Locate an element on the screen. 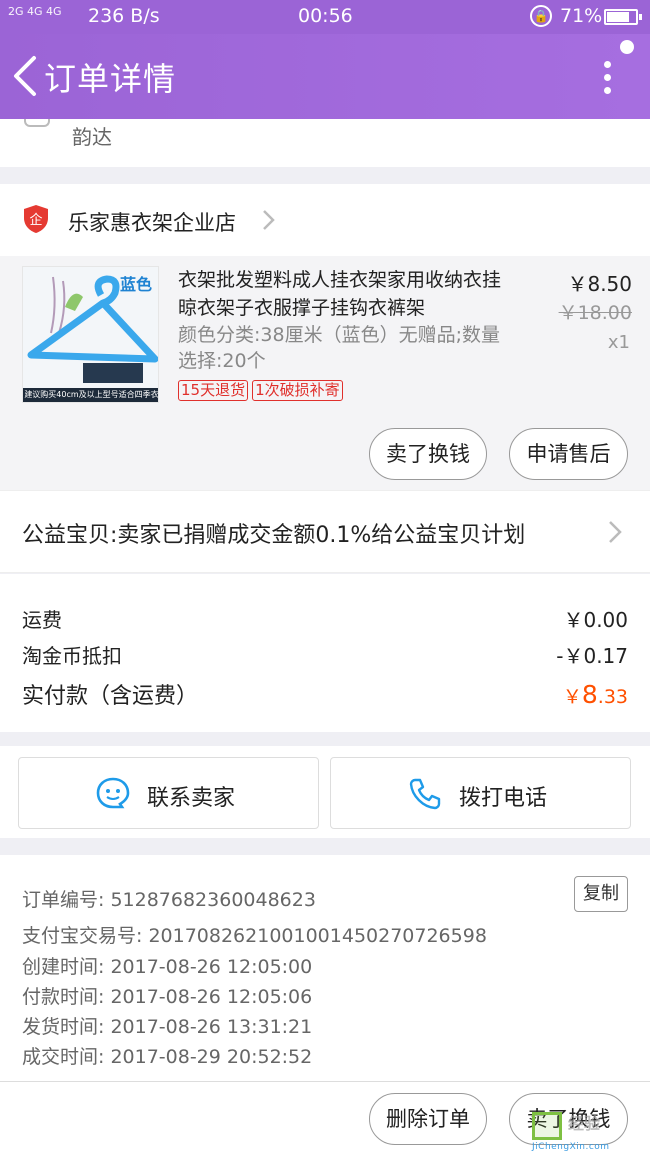  back-button is located at coordinates (26, 76).